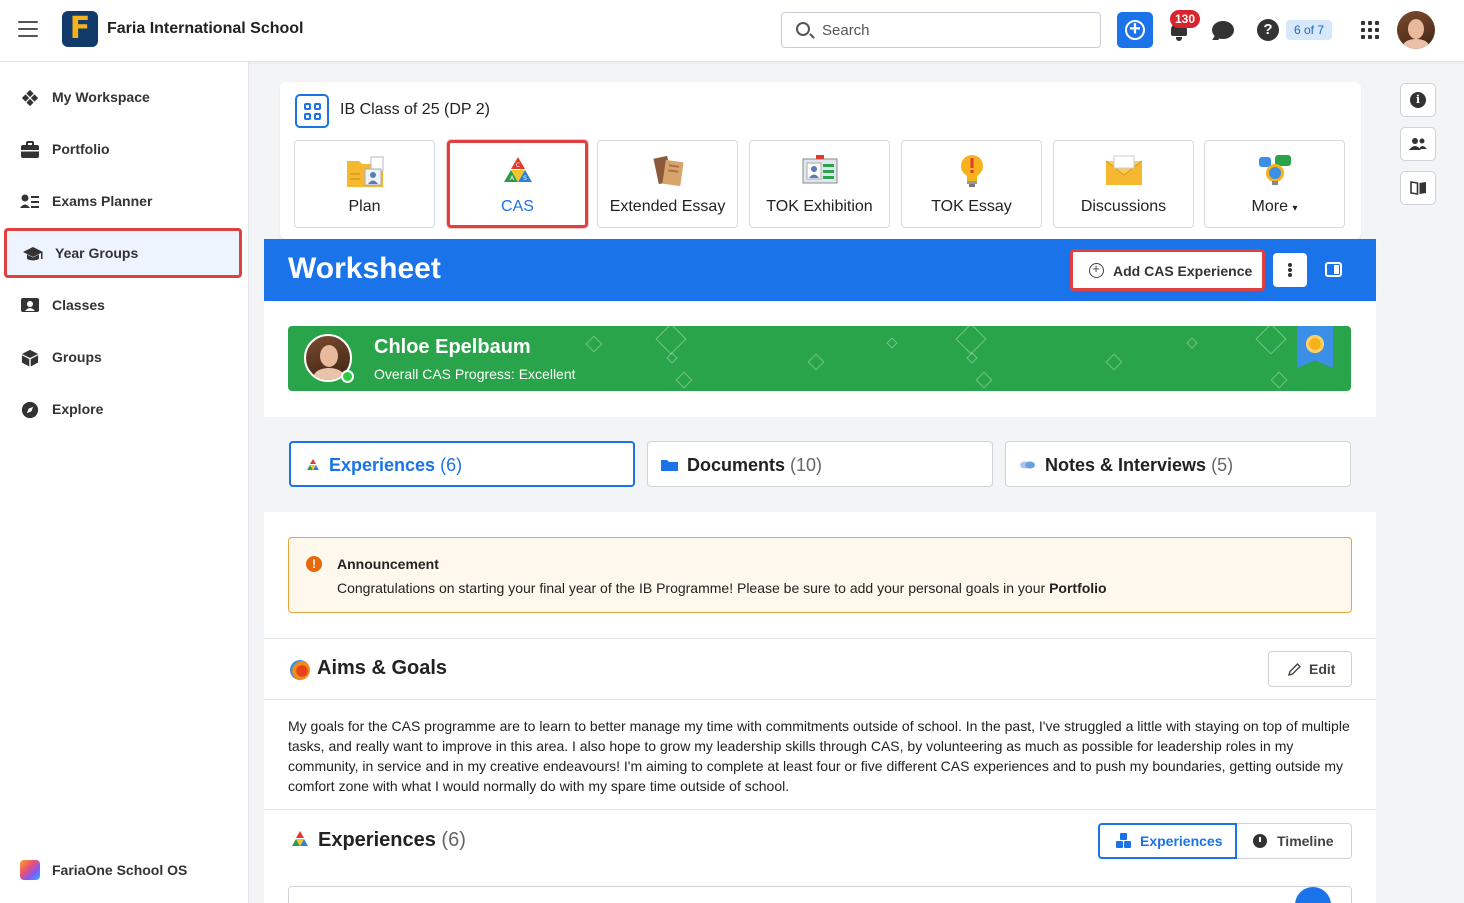 The height and width of the screenshot is (903, 1464). What do you see at coordinates (300, 838) in the screenshot?
I see `cas-triangle-icon` at bounding box center [300, 838].